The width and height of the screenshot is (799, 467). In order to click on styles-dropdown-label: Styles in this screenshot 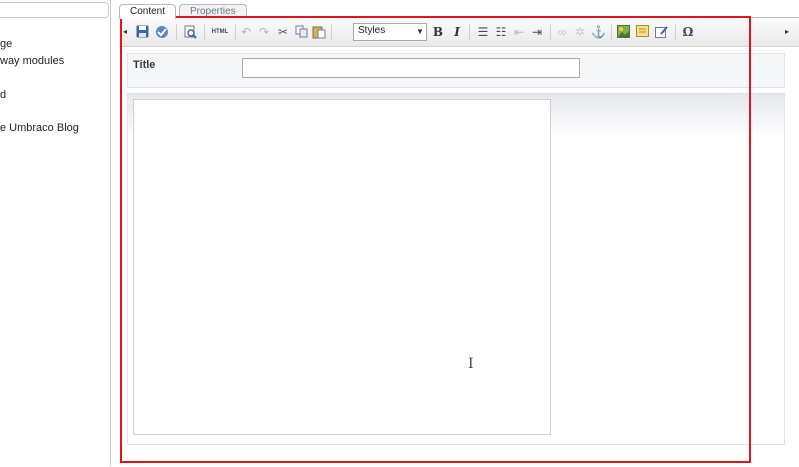, I will do `click(372, 30)`.